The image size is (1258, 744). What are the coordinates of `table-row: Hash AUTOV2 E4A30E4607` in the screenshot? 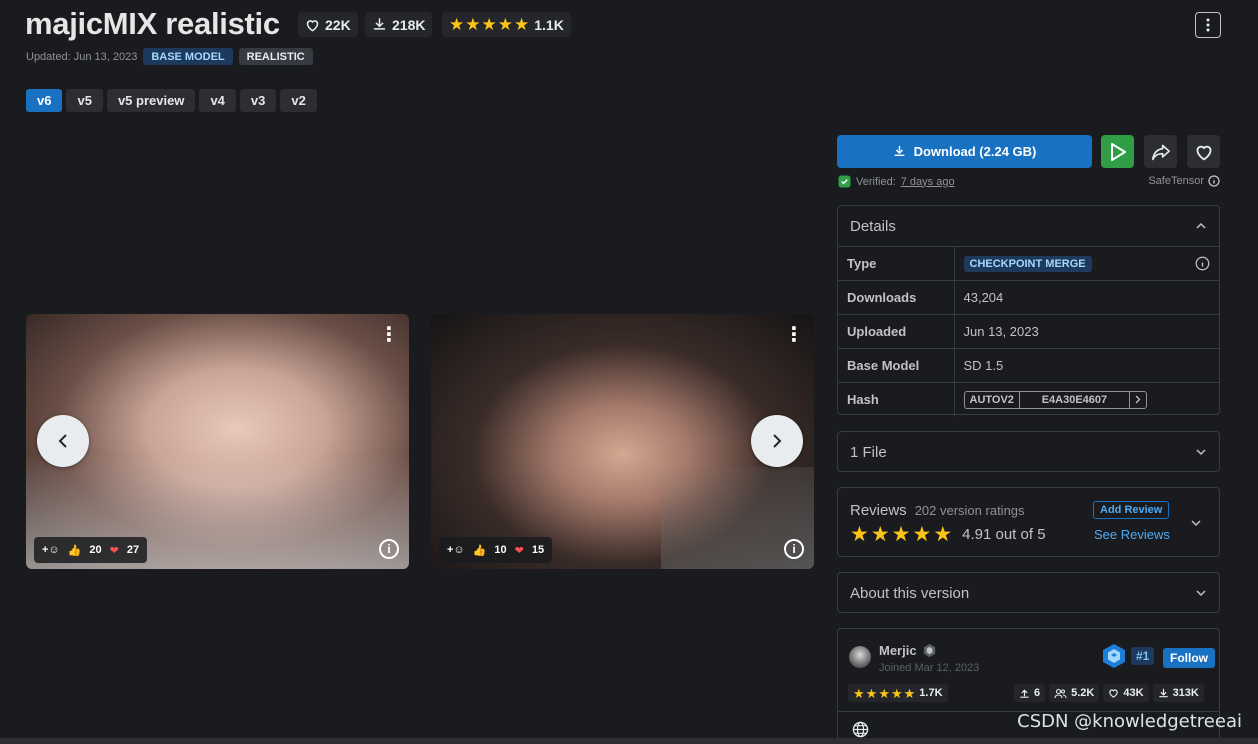 It's located at (1028, 399).